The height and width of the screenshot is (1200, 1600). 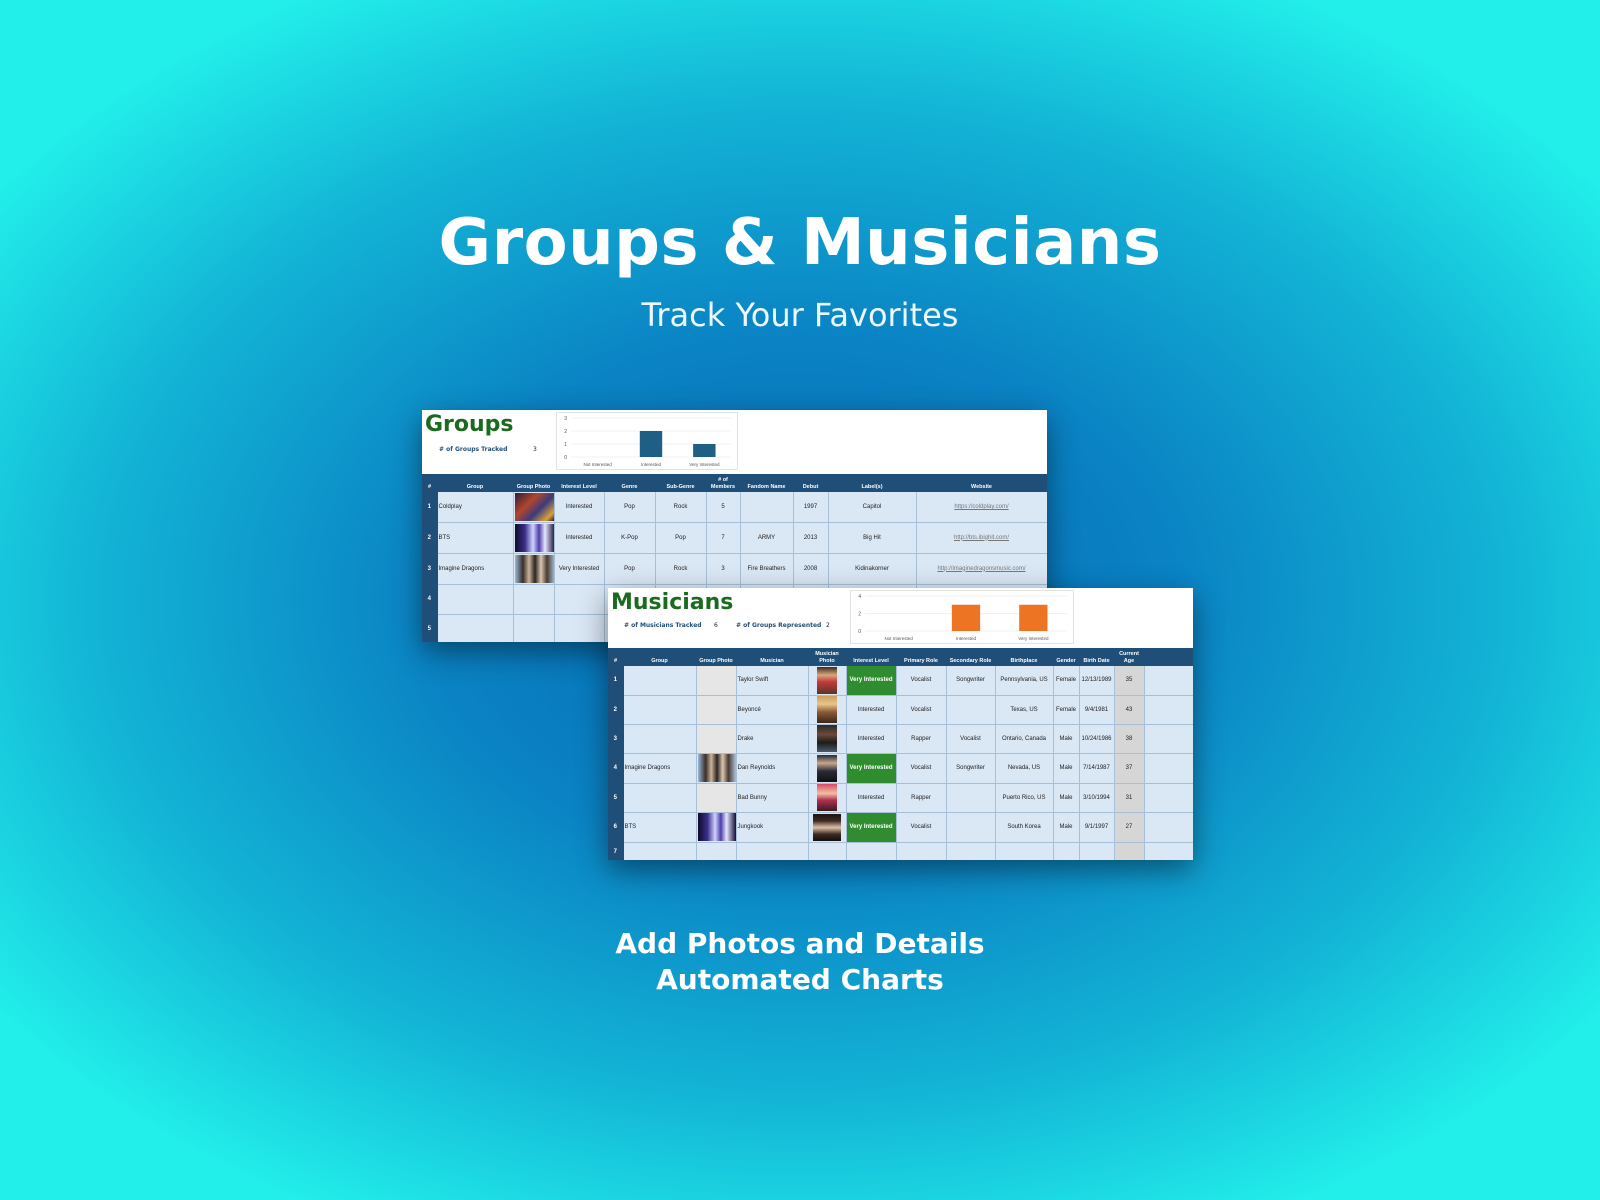 What do you see at coordinates (872, 569) in the screenshot?
I see `label-cell: Kidinakorner` at bounding box center [872, 569].